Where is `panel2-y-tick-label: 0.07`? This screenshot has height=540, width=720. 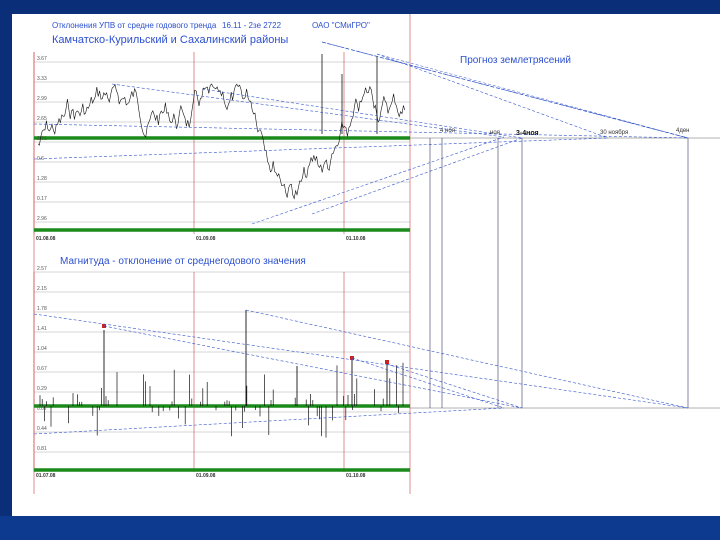
panel2-y-tick-label: 0.07 is located at coordinates (42, 409).